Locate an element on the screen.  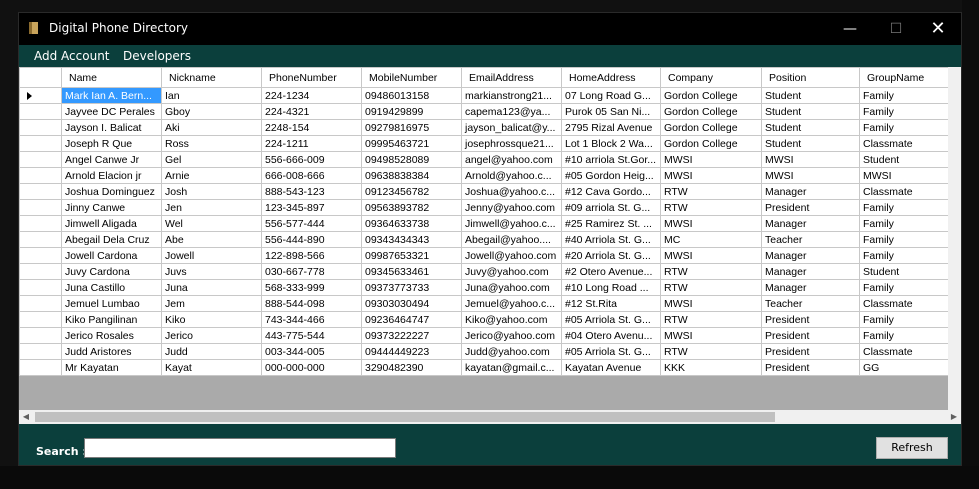
cell-name: Abegail Dela Cruz is located at coordinates (111, 239).